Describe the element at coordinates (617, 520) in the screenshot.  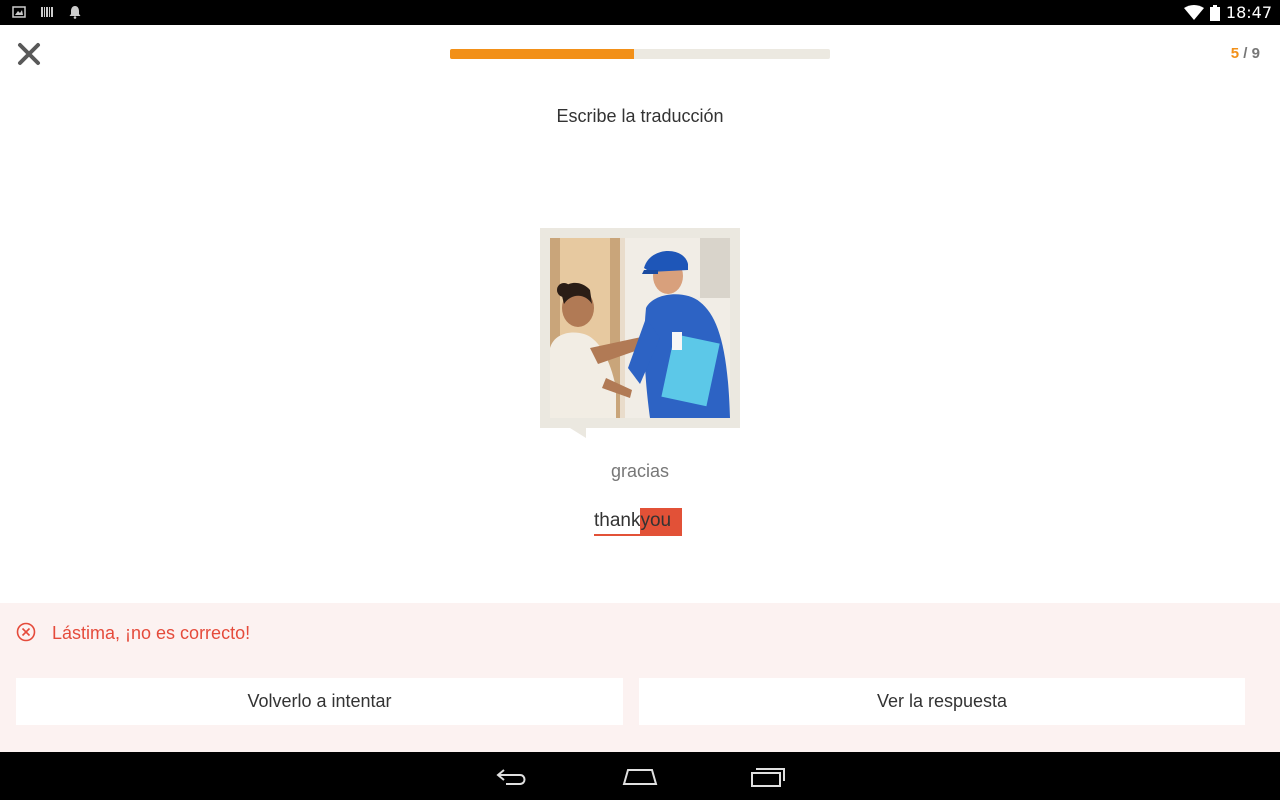
I see `answer-correct-part: thank` at that location.